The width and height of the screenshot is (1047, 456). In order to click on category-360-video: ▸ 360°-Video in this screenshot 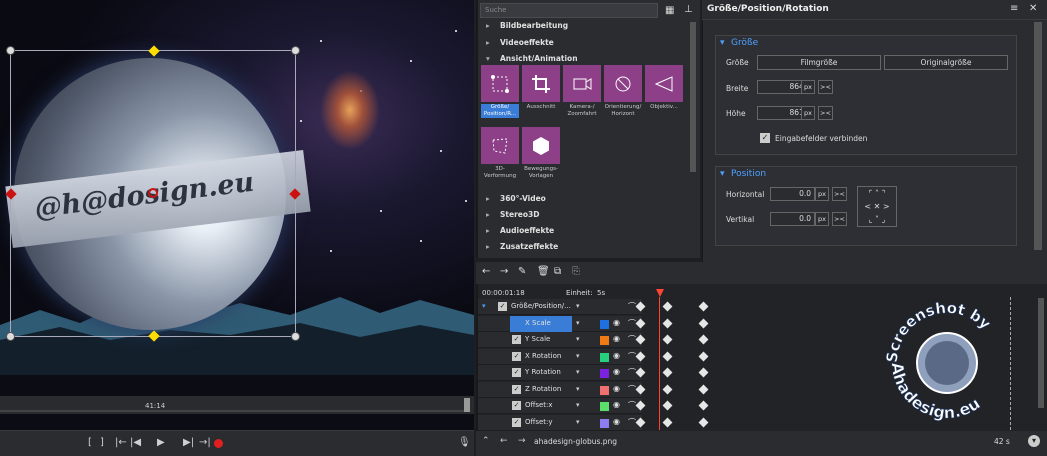, I will do `click(516, 198)`.